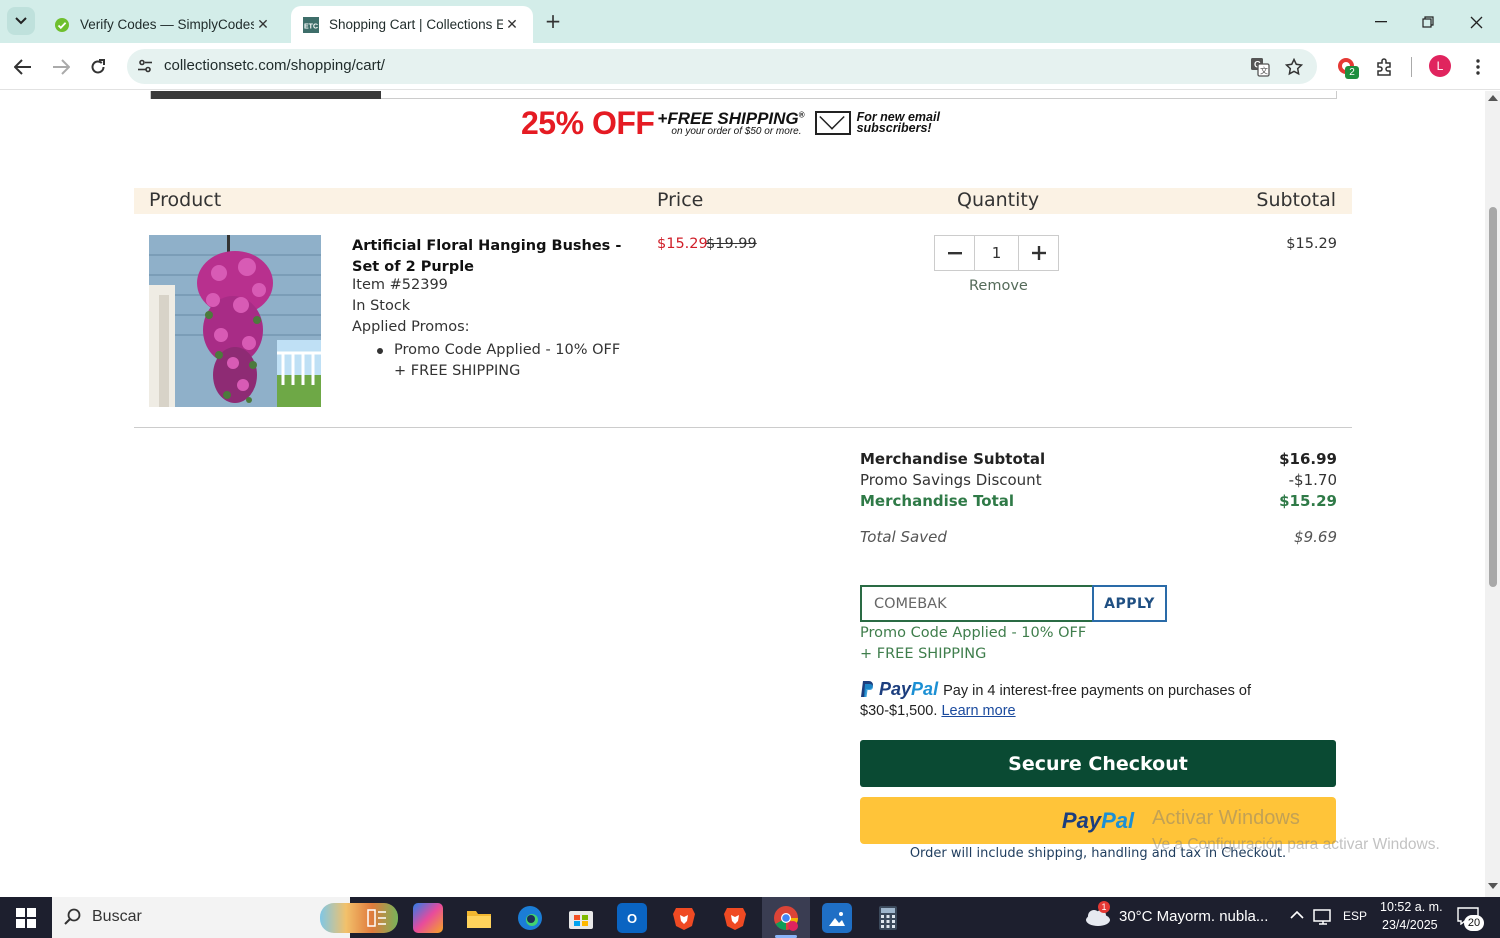 This screenshot has height=938, width=1500. Describe the element at coordinates (235, 321) in the screenshot. I see `product-image` at that location.